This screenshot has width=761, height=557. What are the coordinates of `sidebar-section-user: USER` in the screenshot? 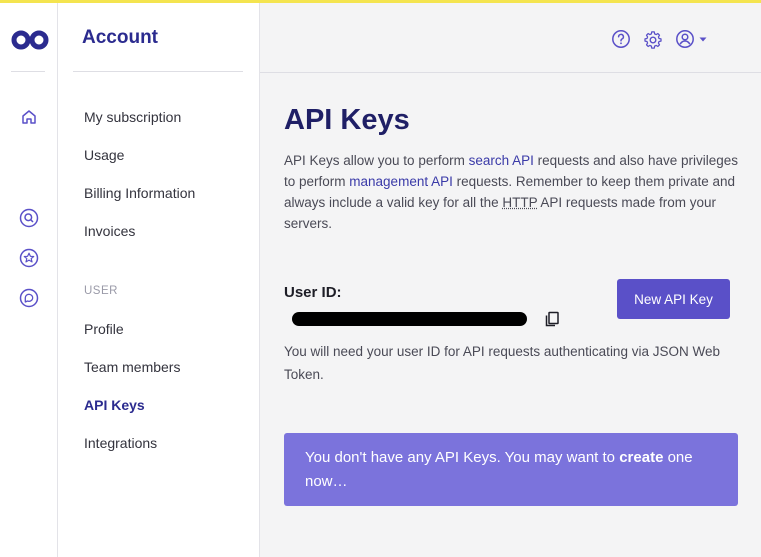 It's located at (101, 291).